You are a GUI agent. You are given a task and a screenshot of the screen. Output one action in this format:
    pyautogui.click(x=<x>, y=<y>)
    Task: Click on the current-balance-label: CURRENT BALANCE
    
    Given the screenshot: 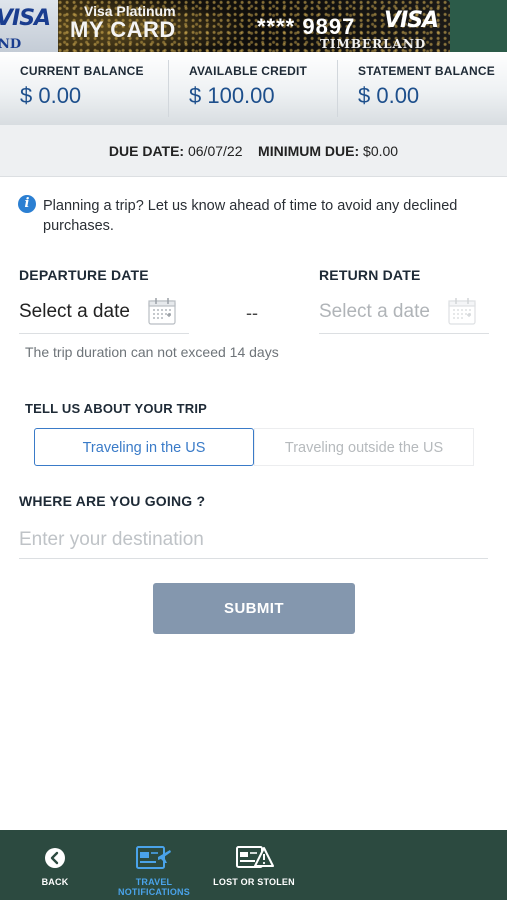 What is the action you would take?
    pyautogui.click(x=82, y=71)
    